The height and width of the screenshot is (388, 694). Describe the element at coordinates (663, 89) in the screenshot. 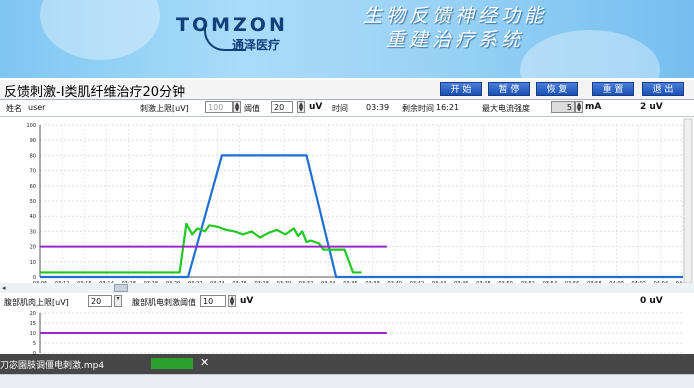

I see `exit-button: 退 出` at that location.